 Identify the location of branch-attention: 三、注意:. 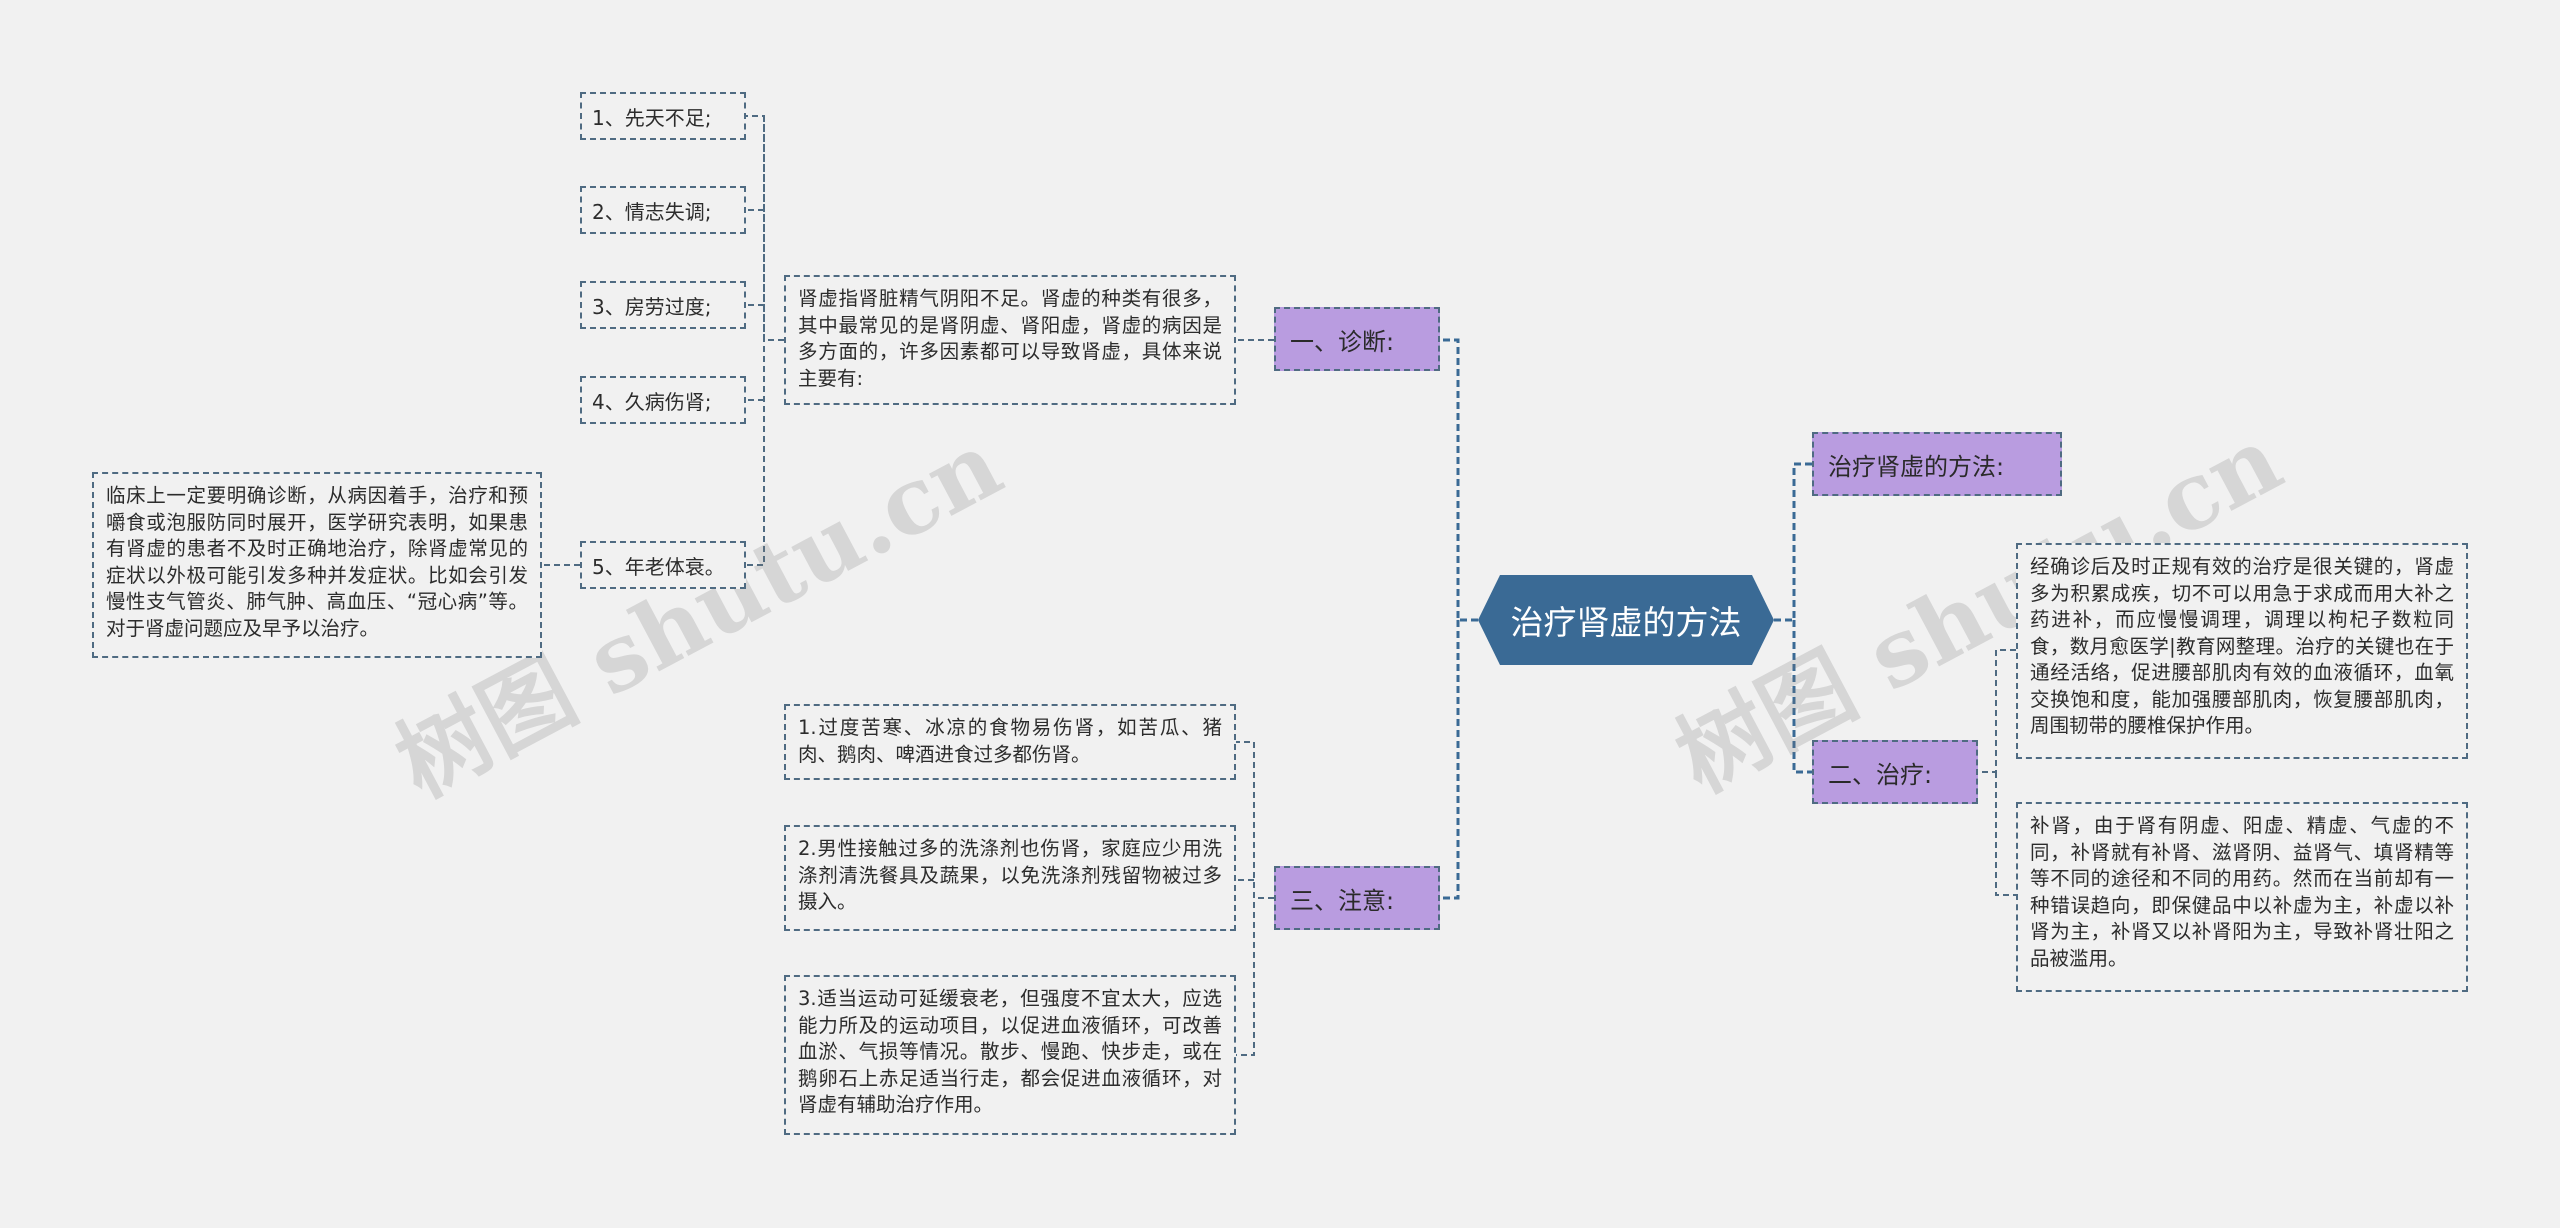
(1357, 898).